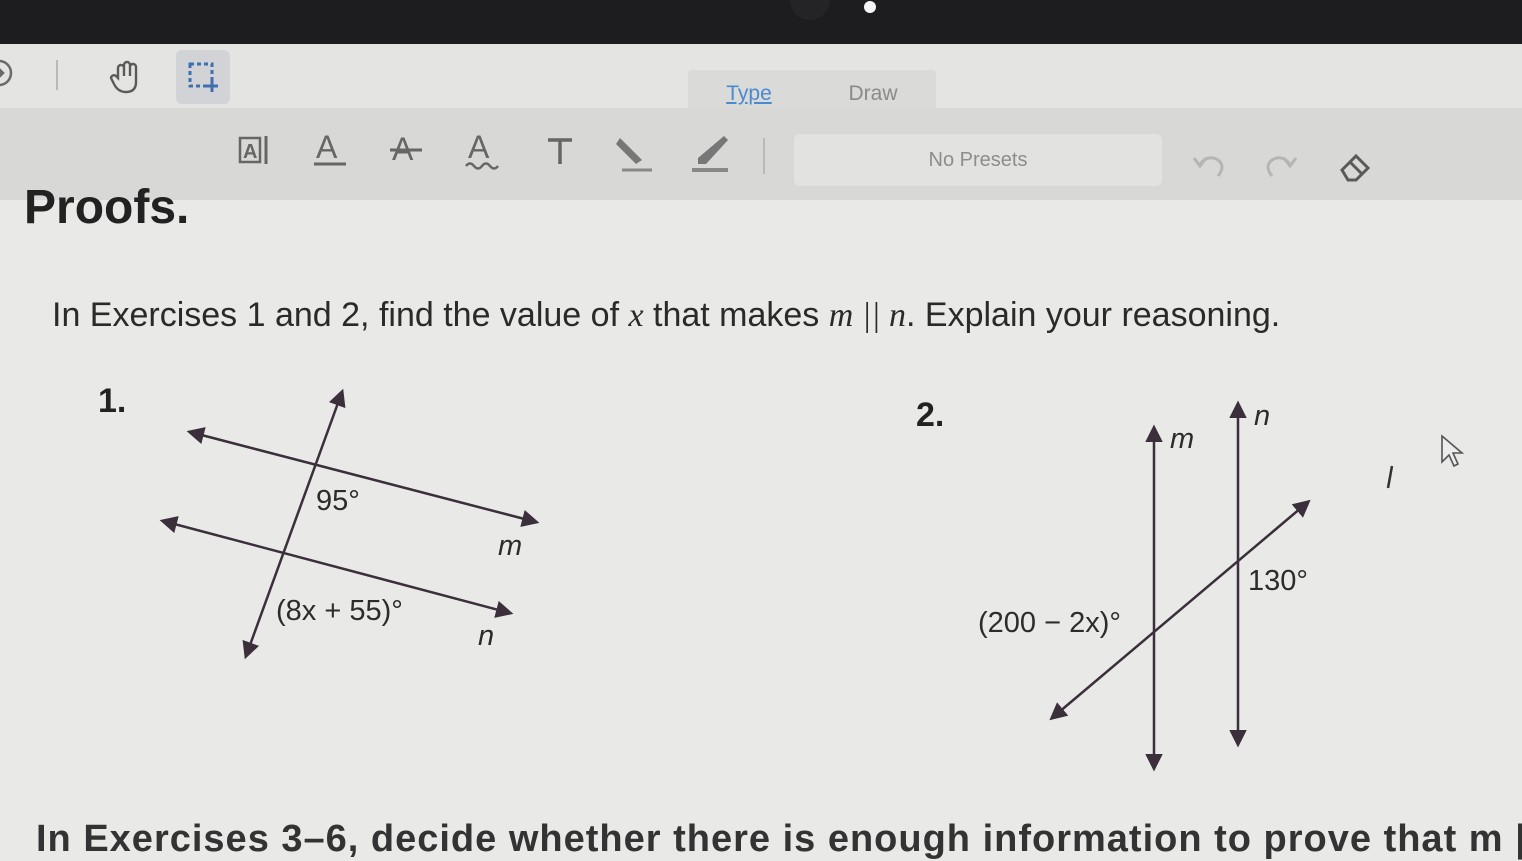 The width and height of the screenshot is (1522, 861). What do you see at coordinates (338, 501) in the screenshot?
I see `angle-95-label: 95°` at bounding box center [338, 501].